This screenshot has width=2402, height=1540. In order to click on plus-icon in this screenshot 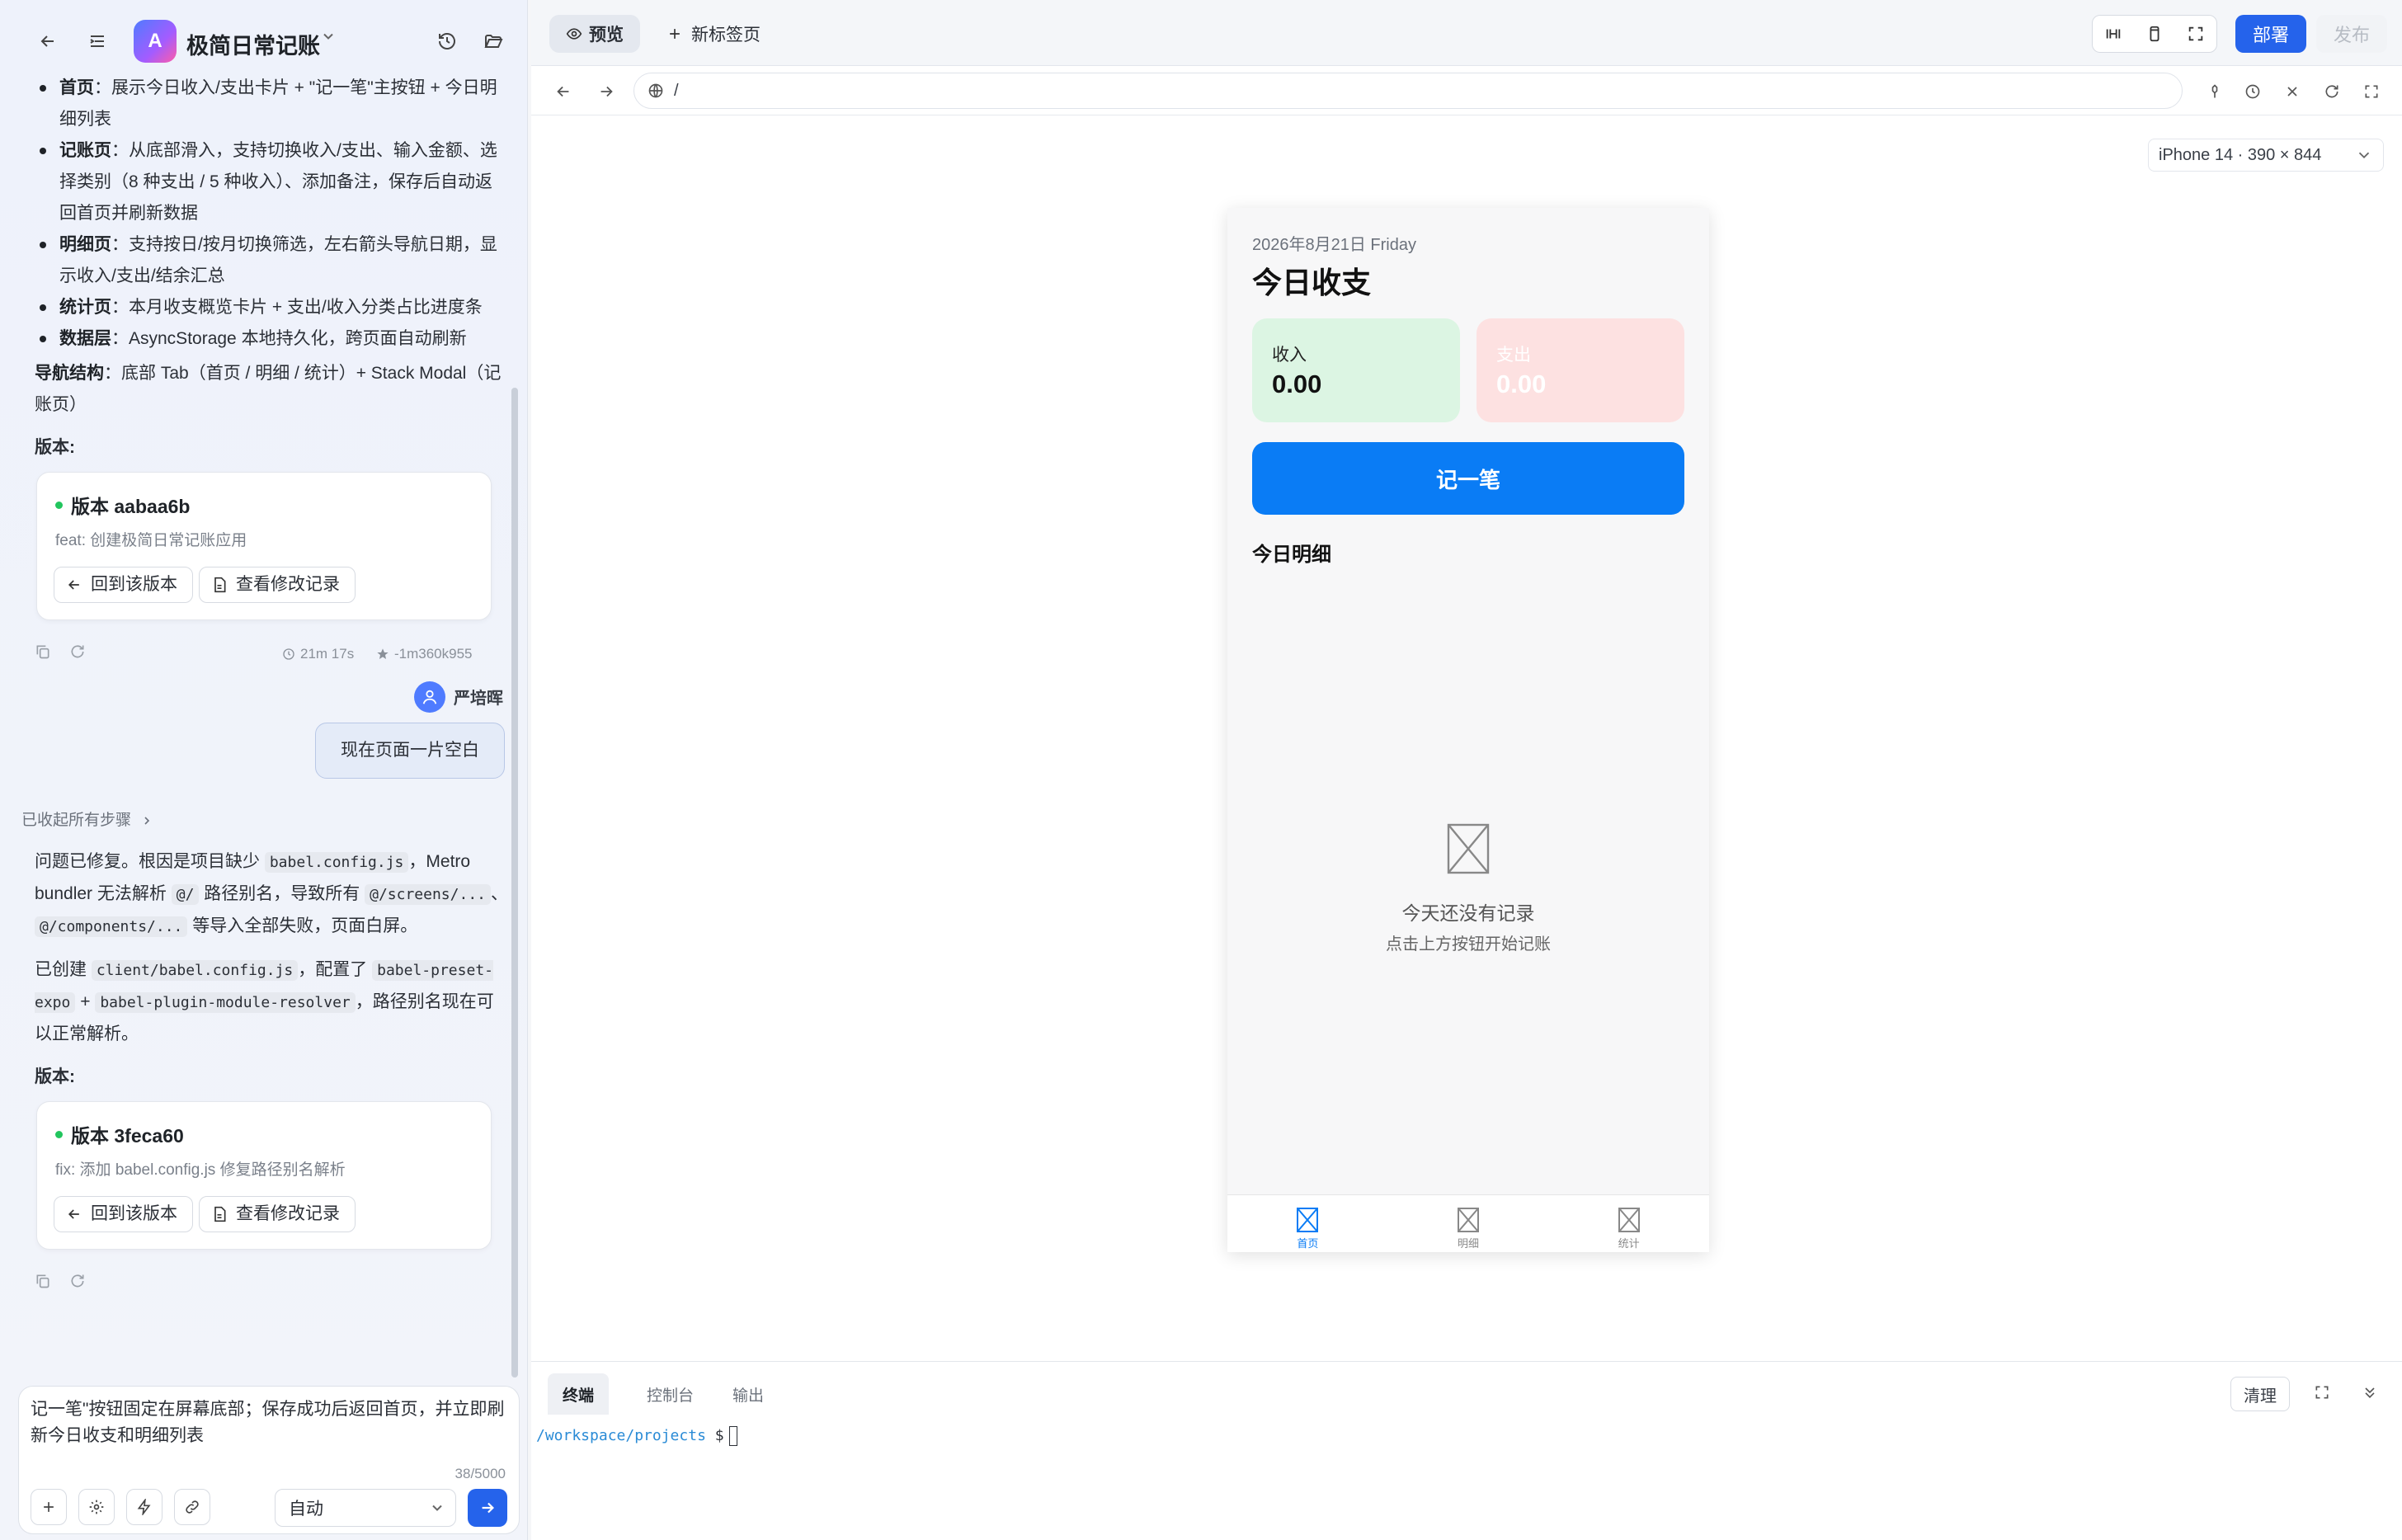, I will do `click(49, 1507)`.